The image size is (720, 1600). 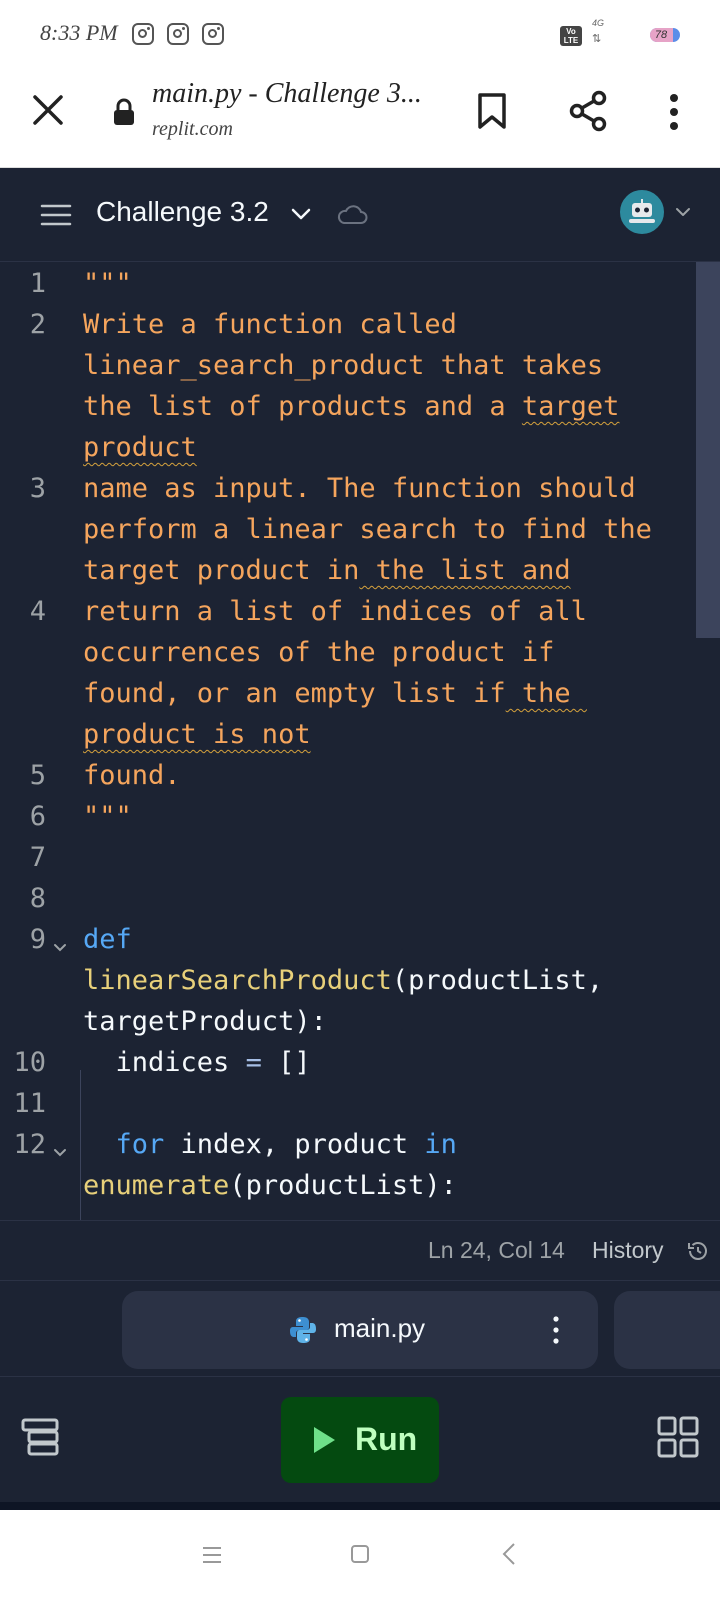 What do you see at coordinates (496, 1250) in the screenshot?
I see `cursor-position: Ln 24, Col 14` at bounding box center [496, 1250].